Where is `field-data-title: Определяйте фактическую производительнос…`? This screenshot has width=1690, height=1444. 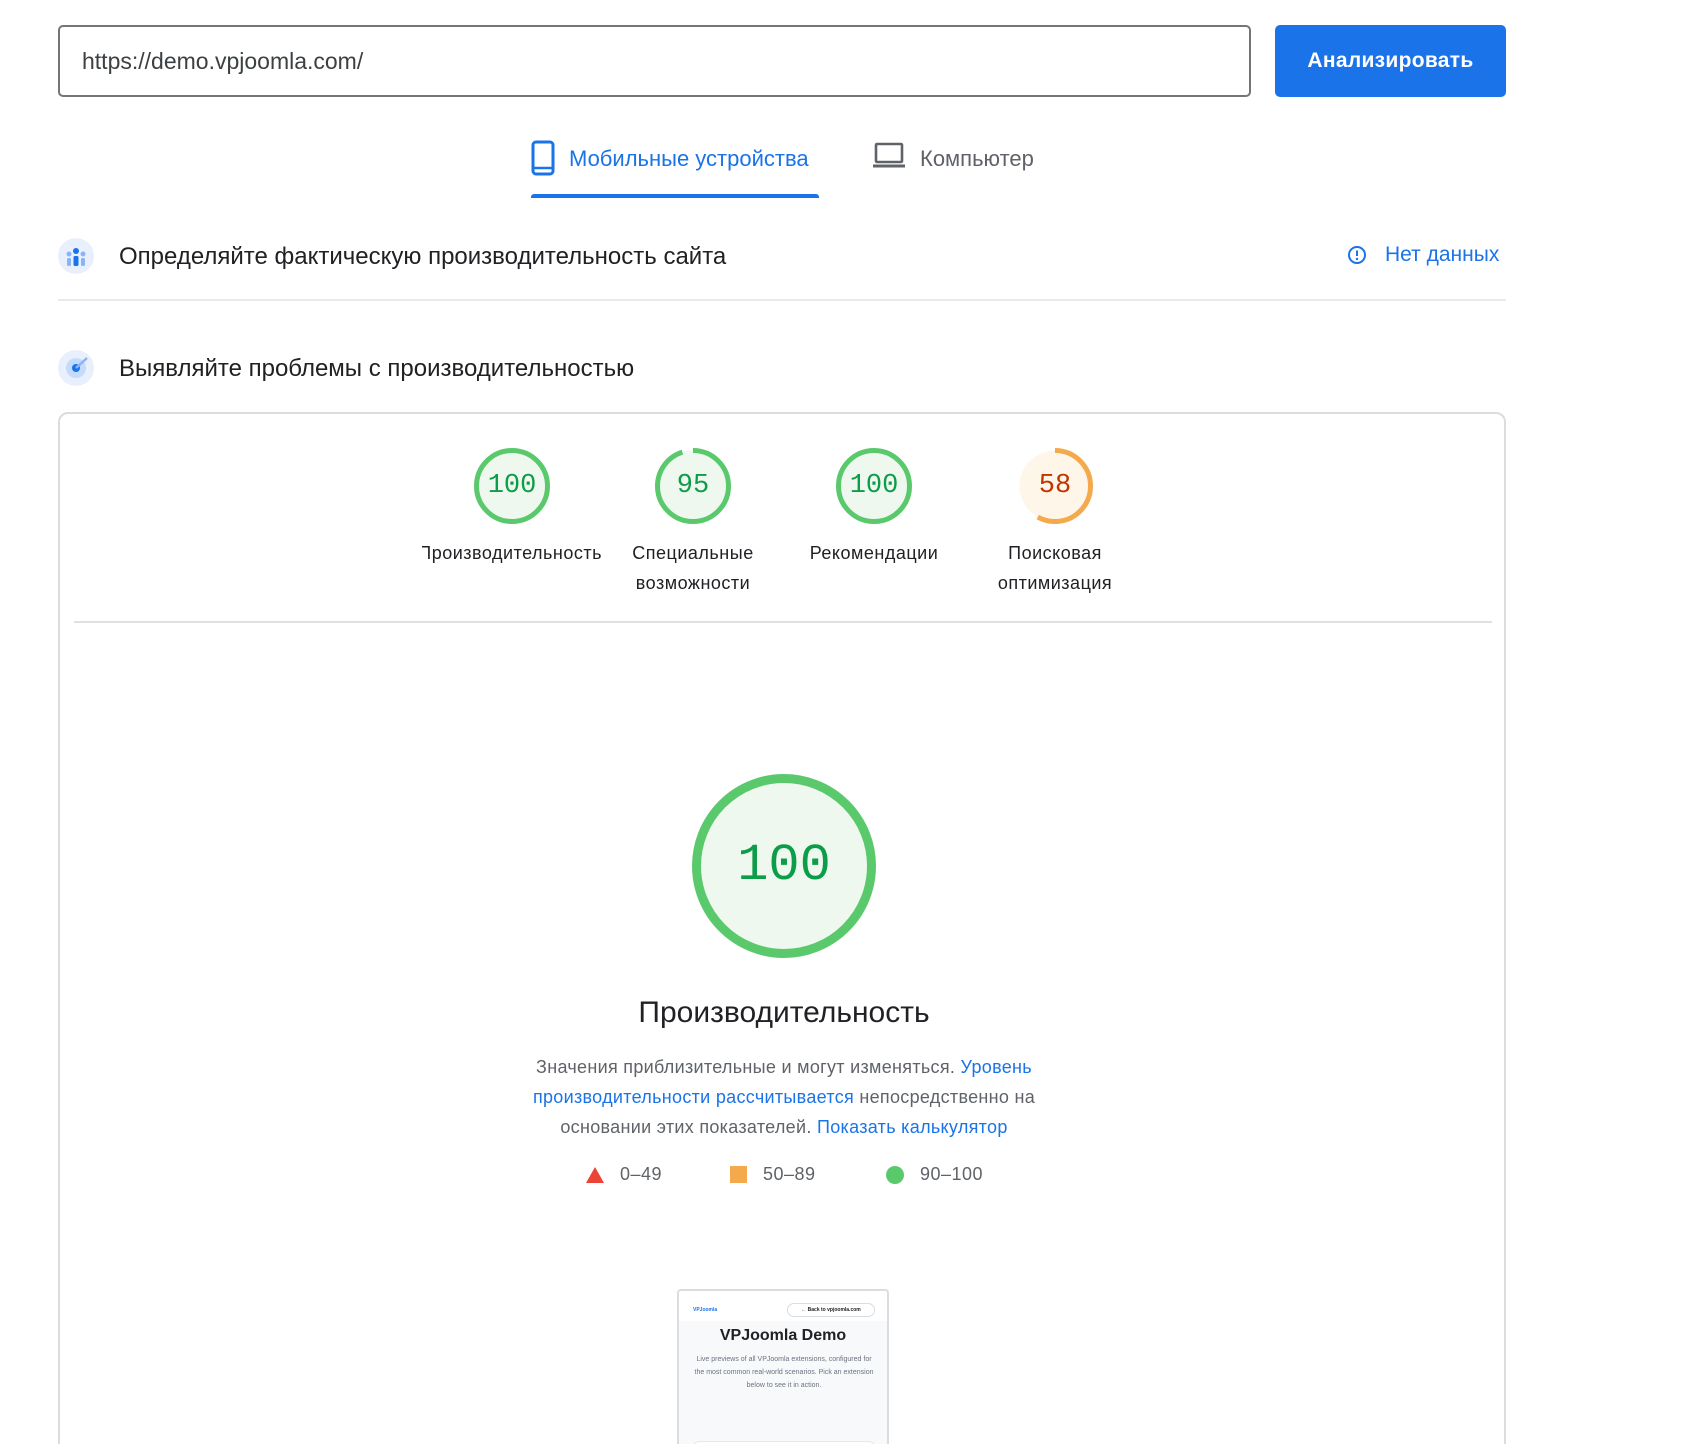
field-data-title: Определяйте фактическую производительнос… is located at coordinates (423, 256).